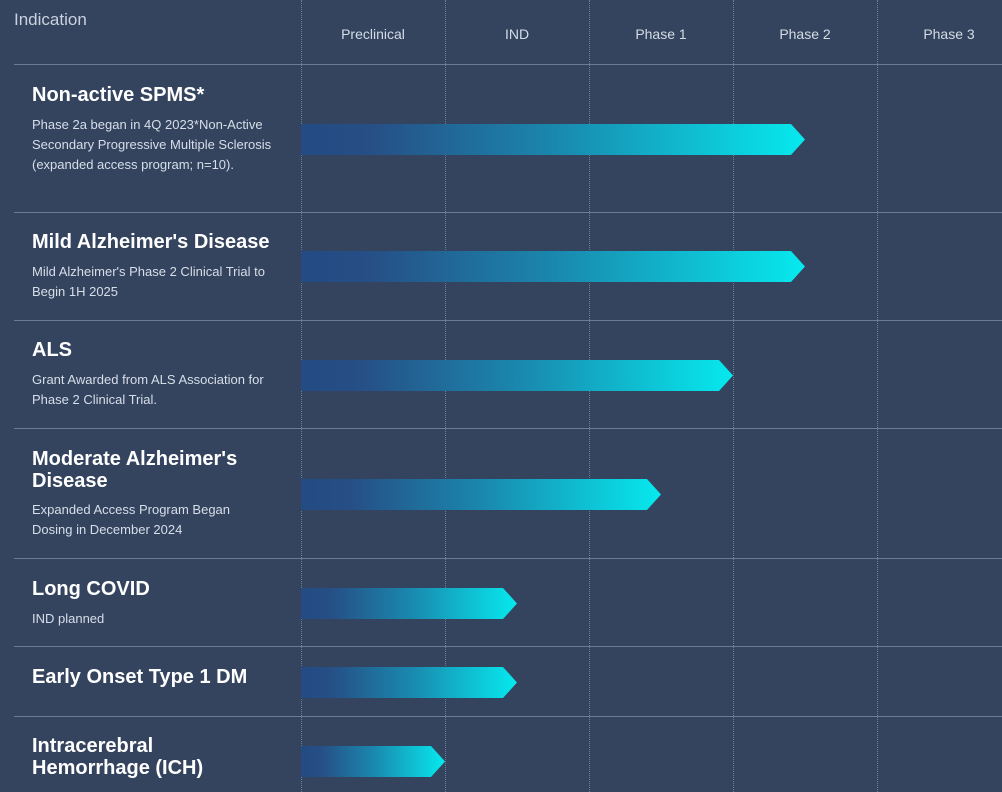 This screenshot has width=1002, height=792. Describe the element at coordinates (140, 677) in the screenshot. I see `program-title: Early Onset Type 1 DM` at that location.